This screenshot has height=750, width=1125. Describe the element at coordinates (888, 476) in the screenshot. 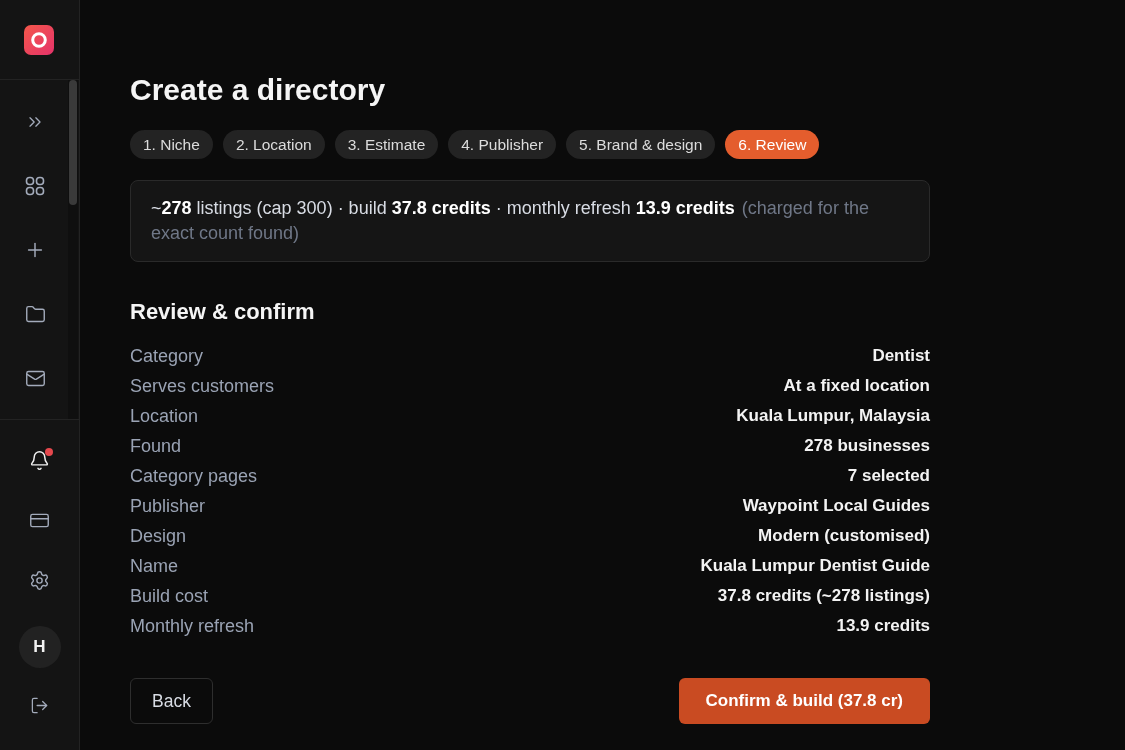

I see `review-value: 7 selected` at that location.